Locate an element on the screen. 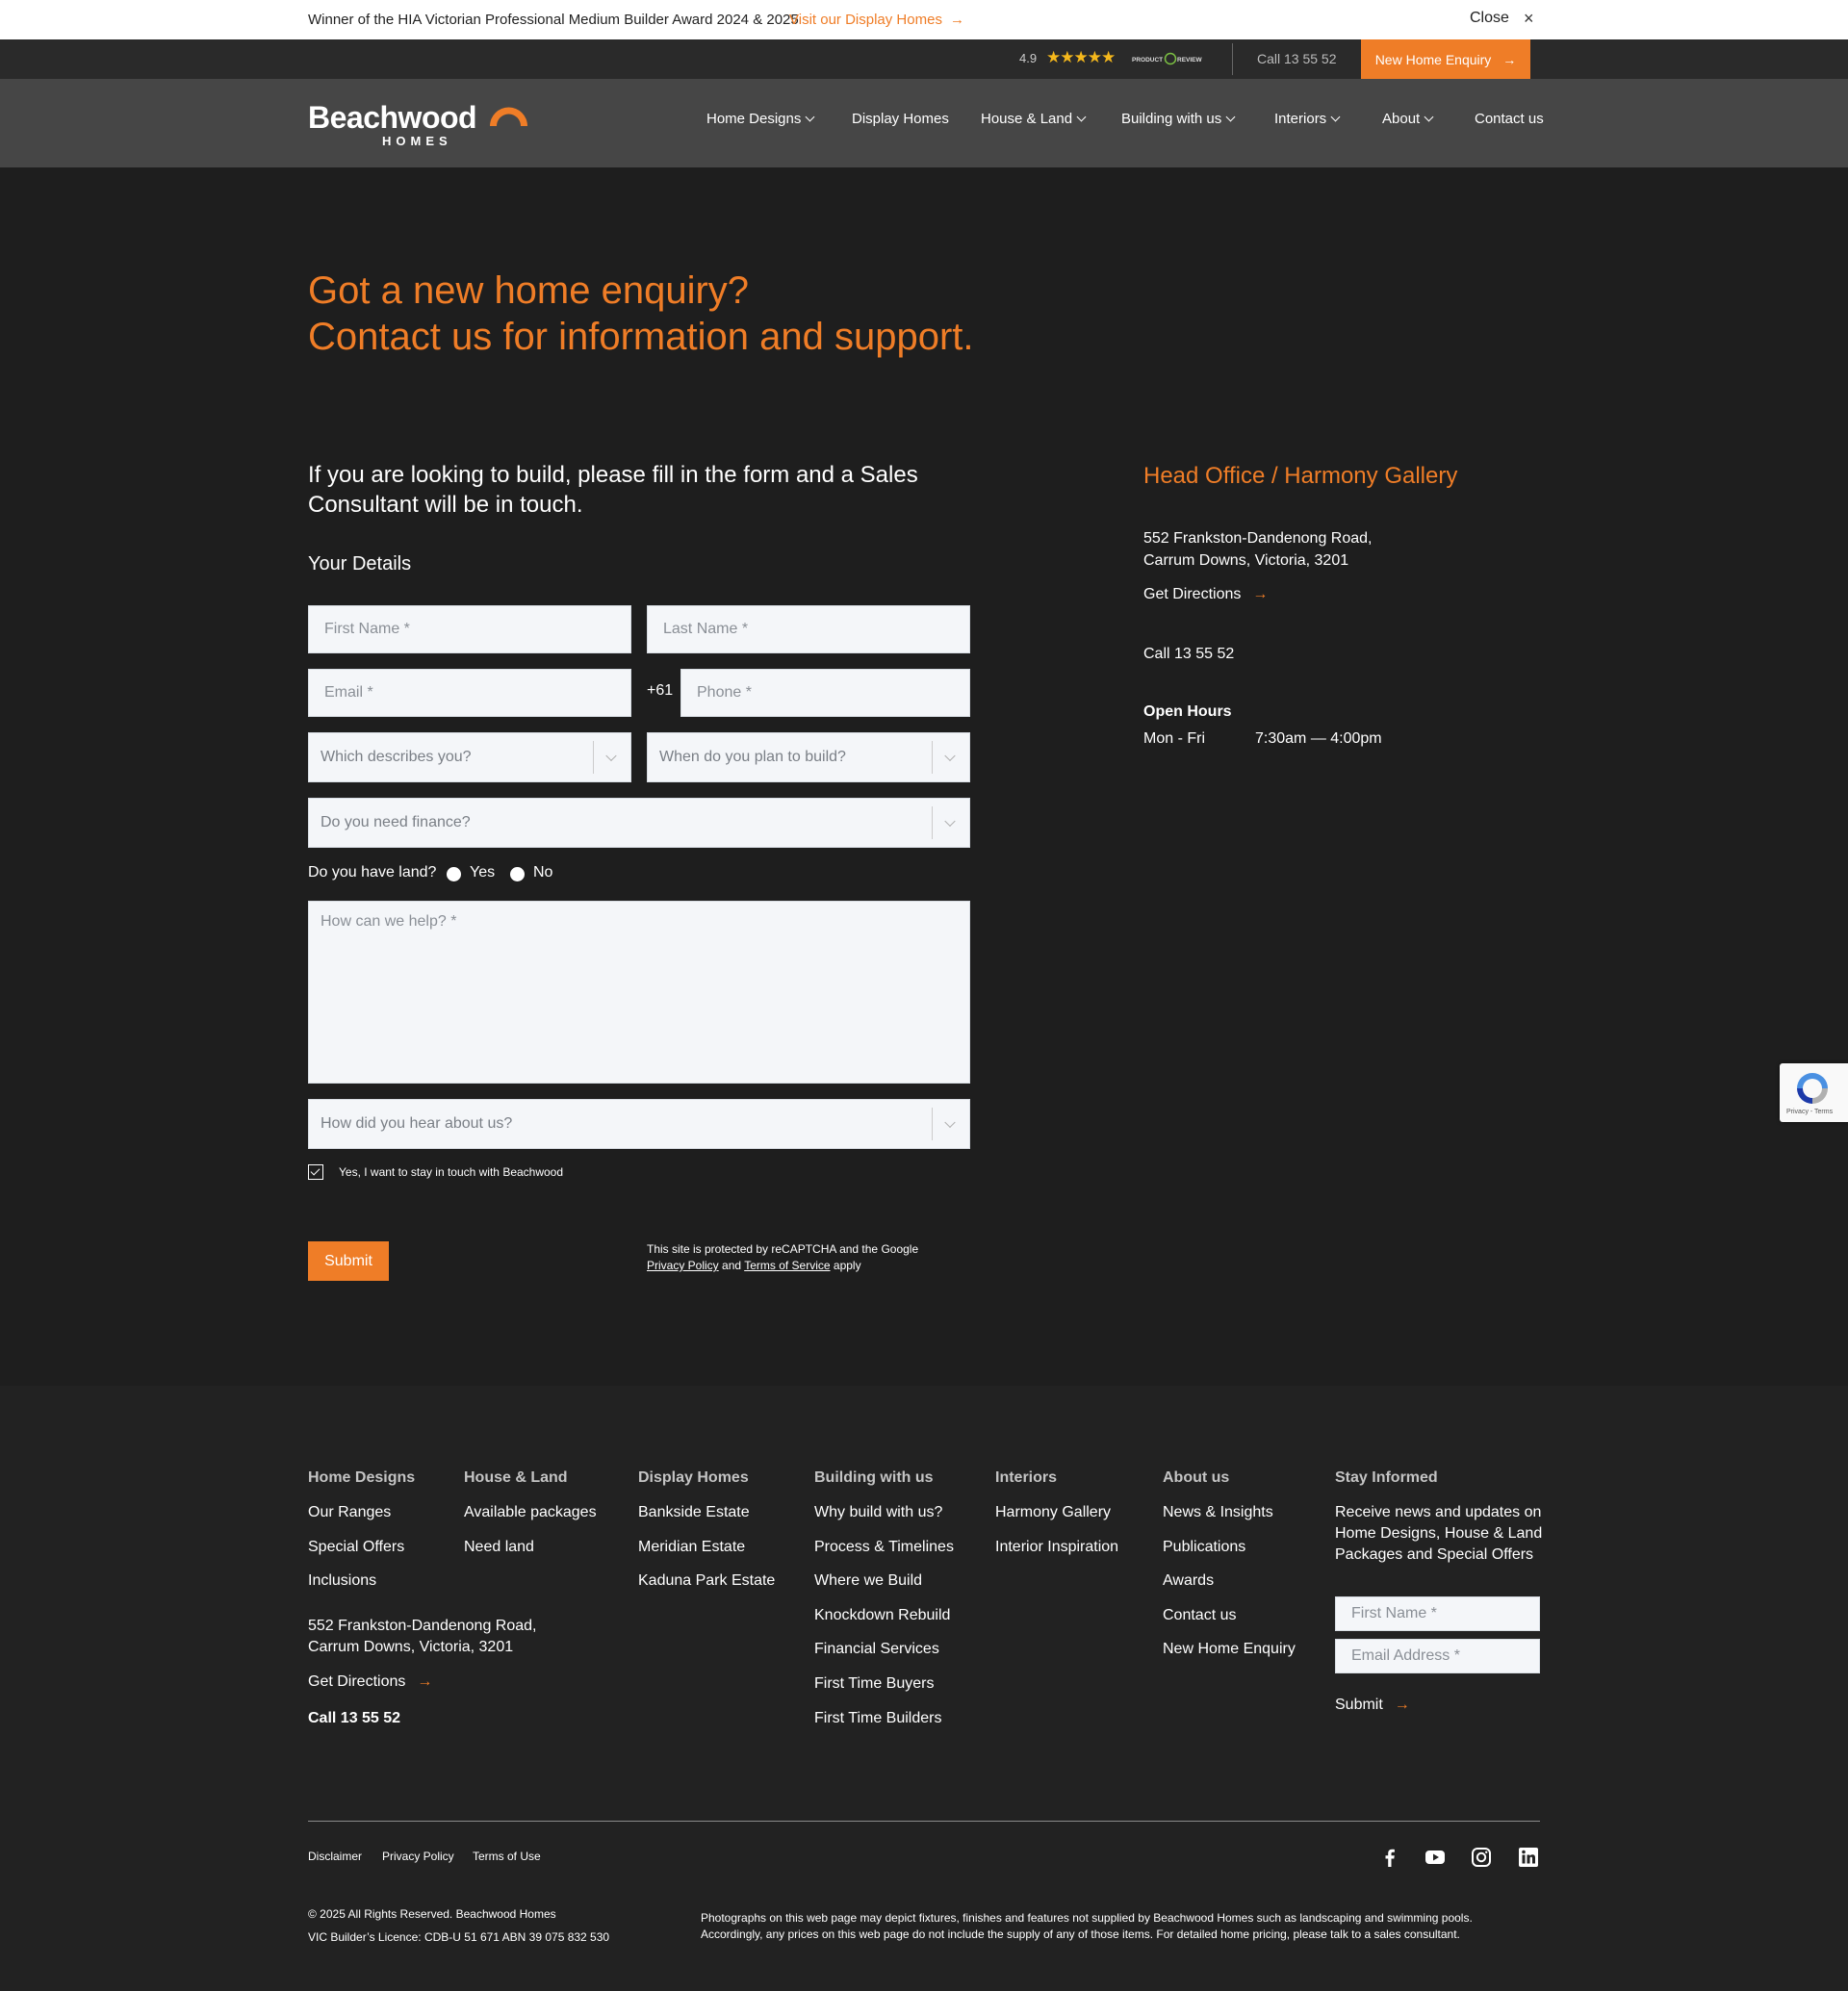 The width and height of the screenshot is (1848, 1991). hear-about-us-select: How did you hear about us? is located at coordinates (639, 1124).